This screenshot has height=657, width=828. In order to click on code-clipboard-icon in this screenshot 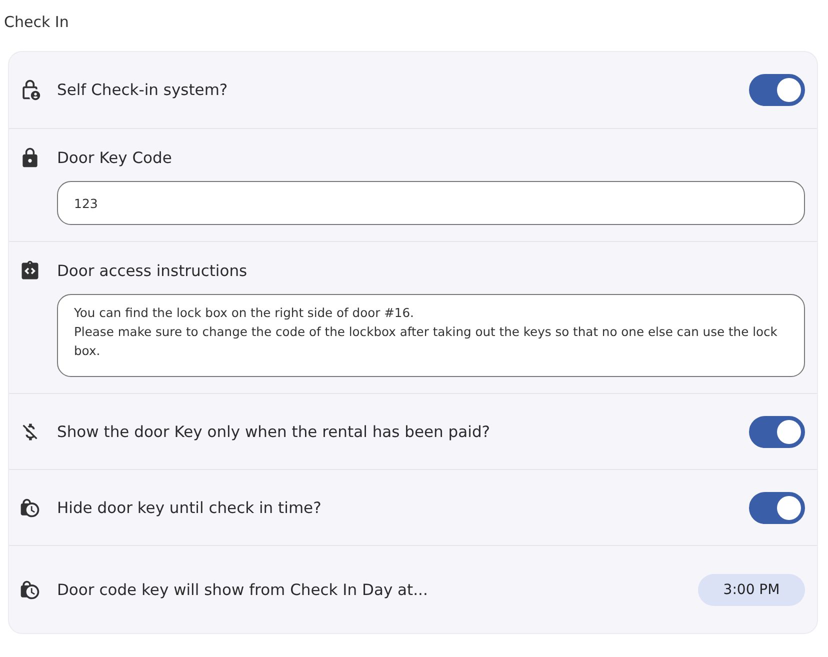, I will do `click(30, 271)`.